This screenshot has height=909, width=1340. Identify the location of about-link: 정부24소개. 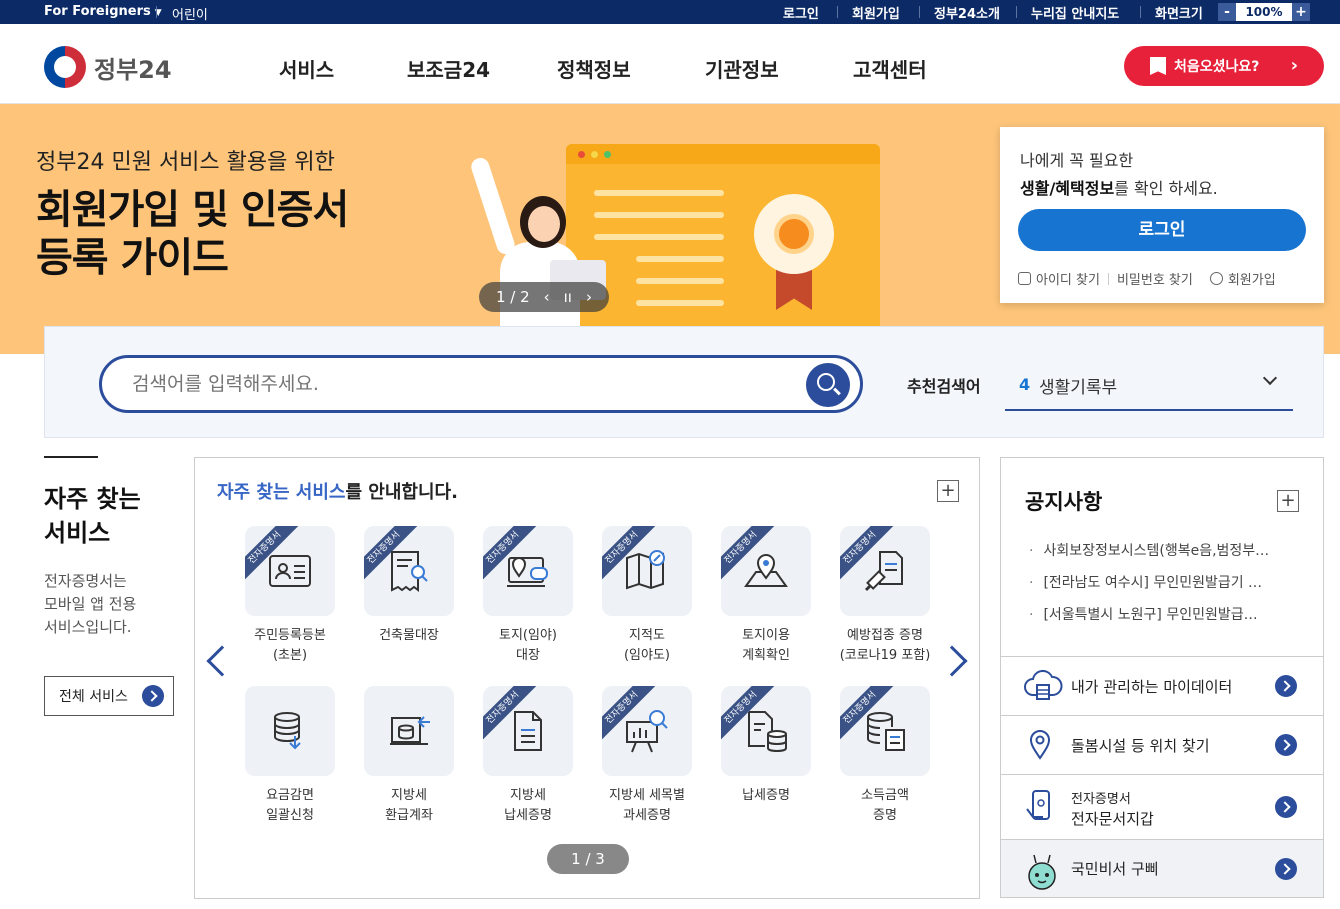
(967, 12).